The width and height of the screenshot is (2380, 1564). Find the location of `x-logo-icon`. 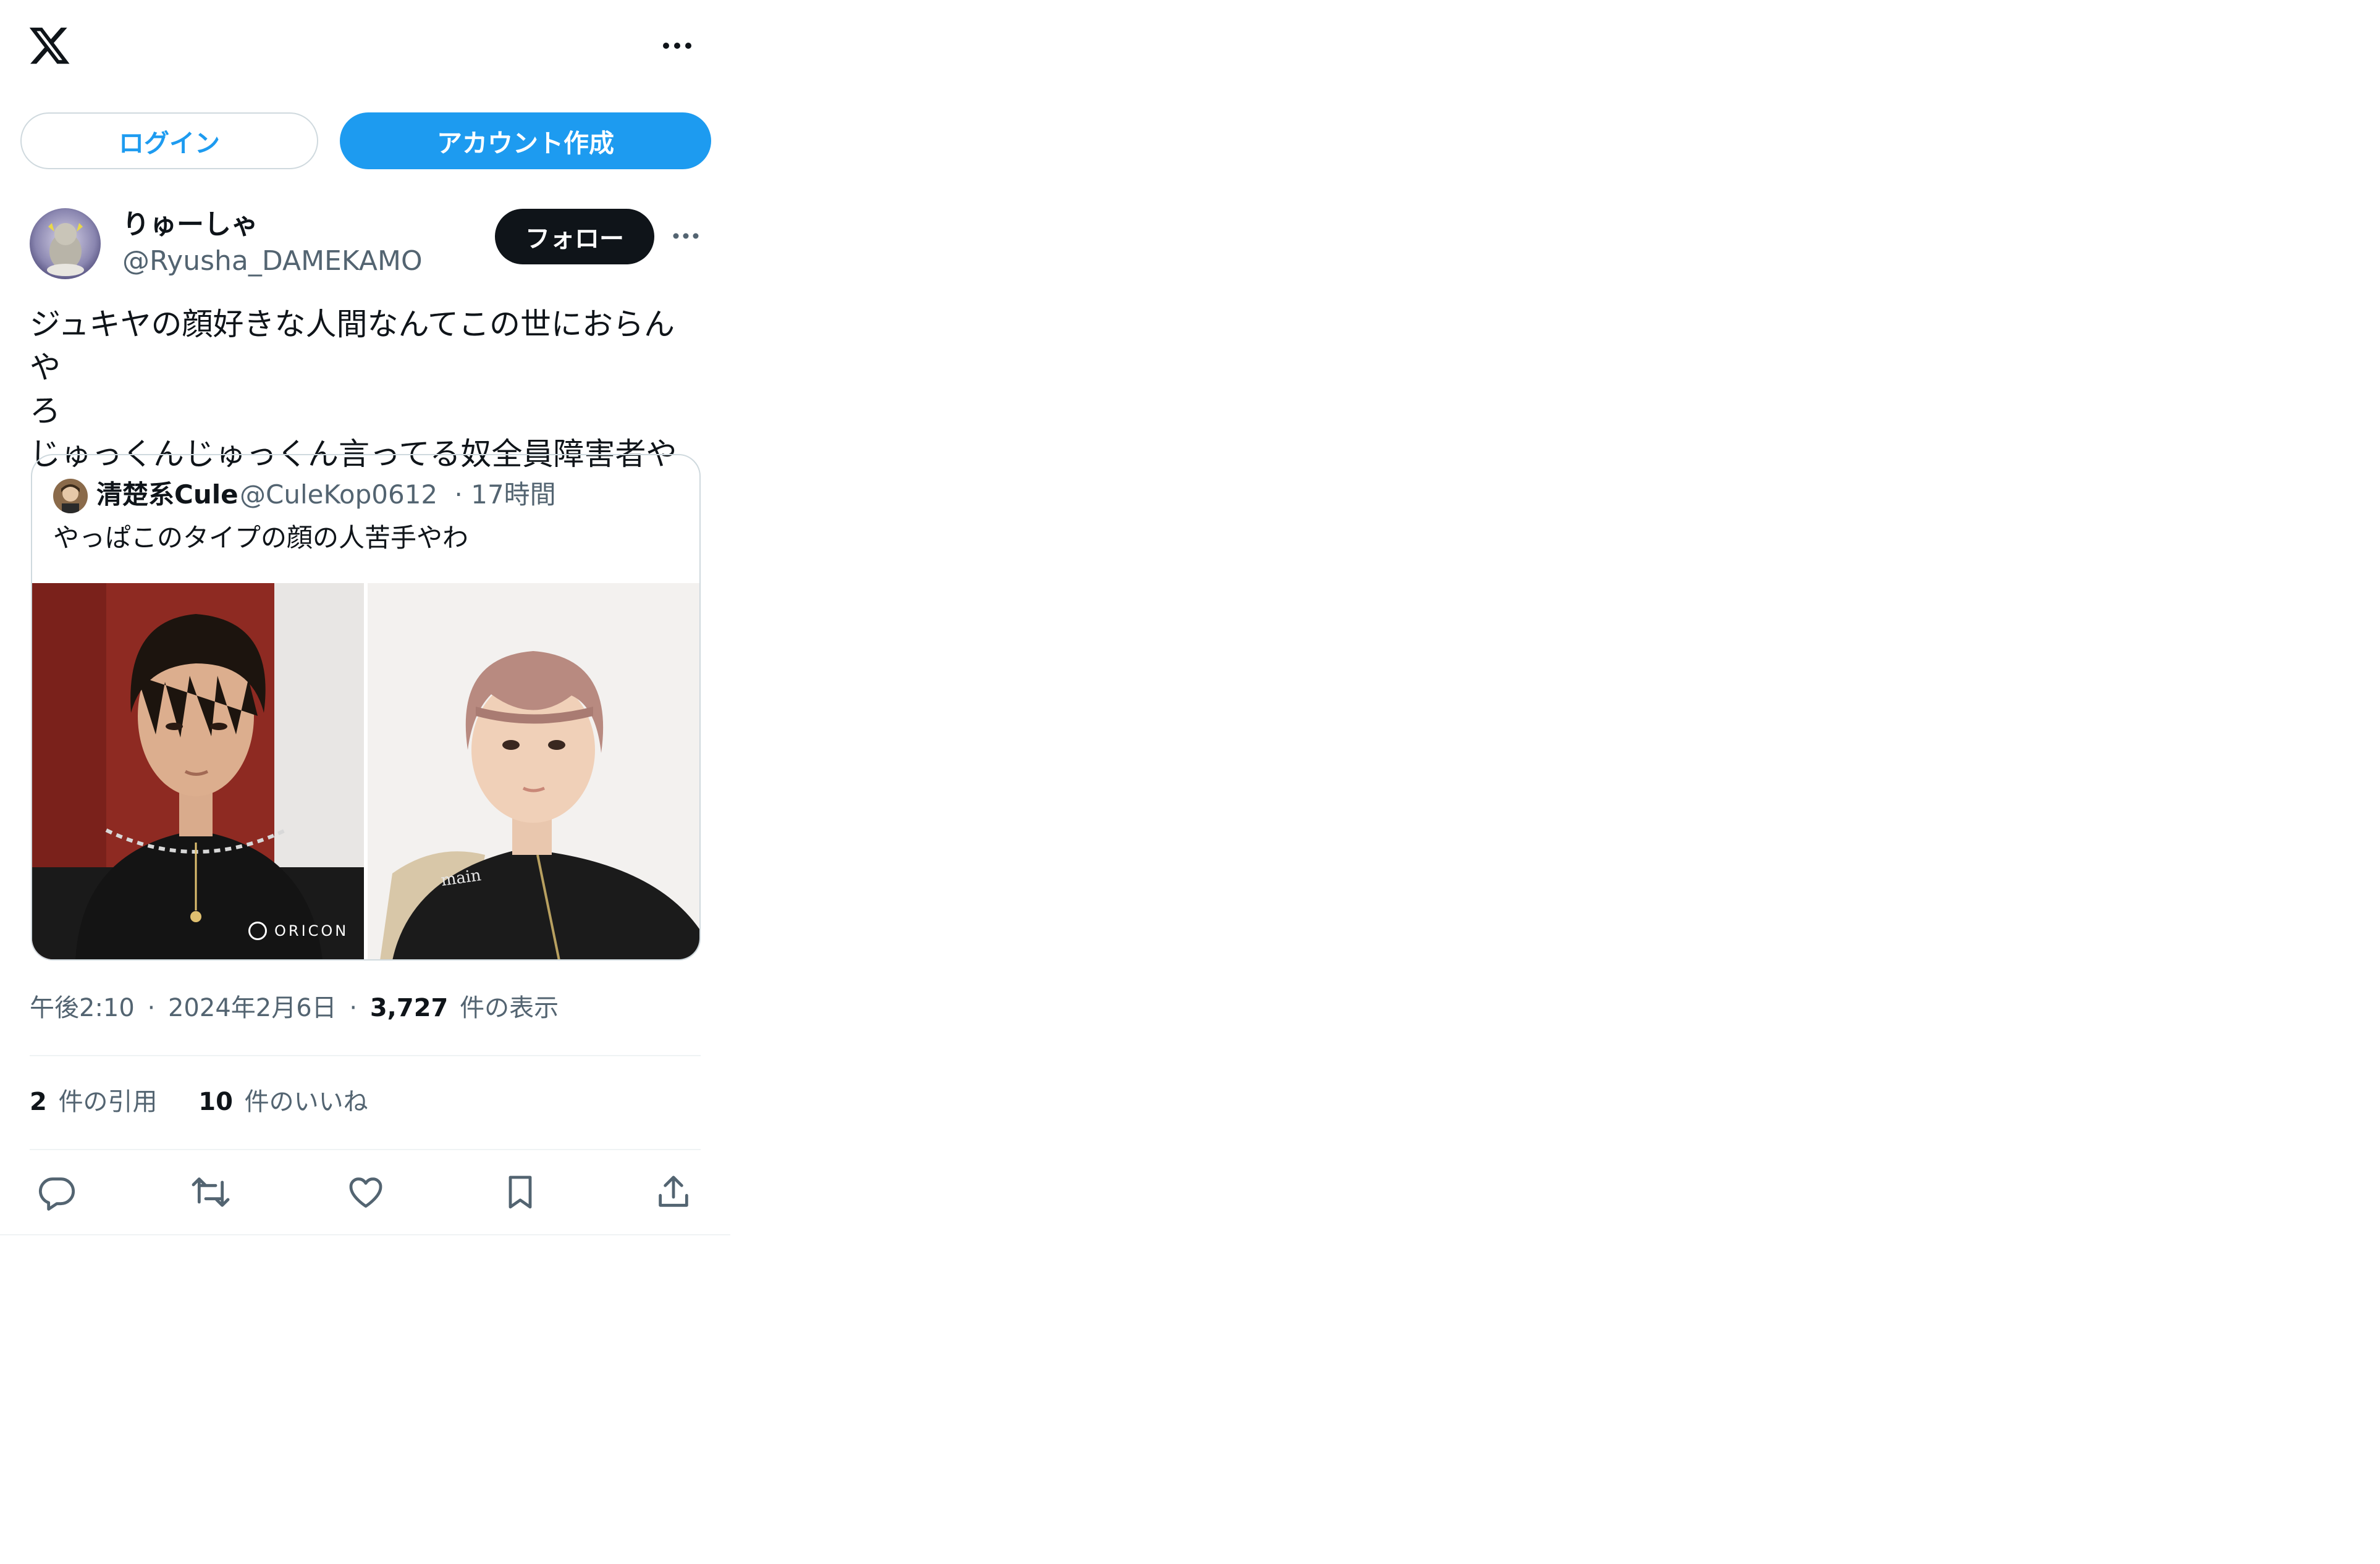

x-logo-icon is located at coordinates (50, 45).